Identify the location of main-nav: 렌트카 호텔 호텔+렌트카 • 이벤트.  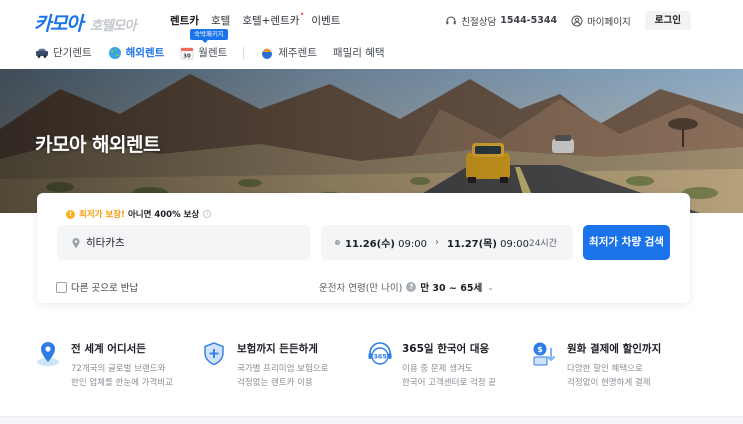
(261, 19).